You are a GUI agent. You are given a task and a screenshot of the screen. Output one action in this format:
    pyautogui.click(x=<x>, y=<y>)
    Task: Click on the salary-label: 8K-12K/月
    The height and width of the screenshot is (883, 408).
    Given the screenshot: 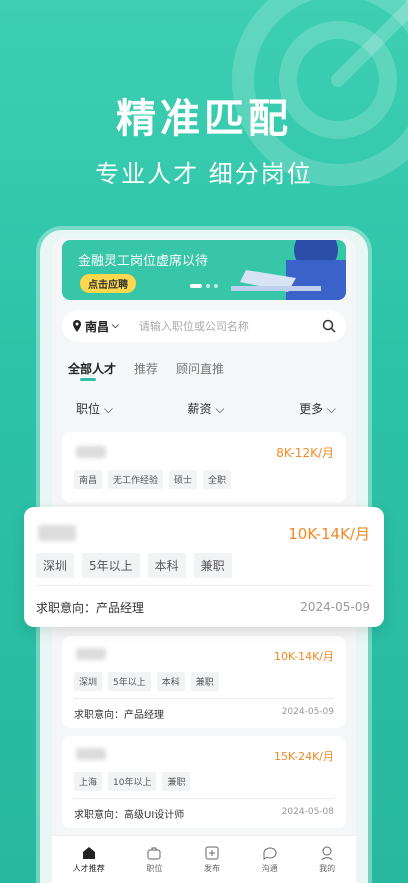 What is the action you would take?
    pyautogui.click(x=305, y=453)
    